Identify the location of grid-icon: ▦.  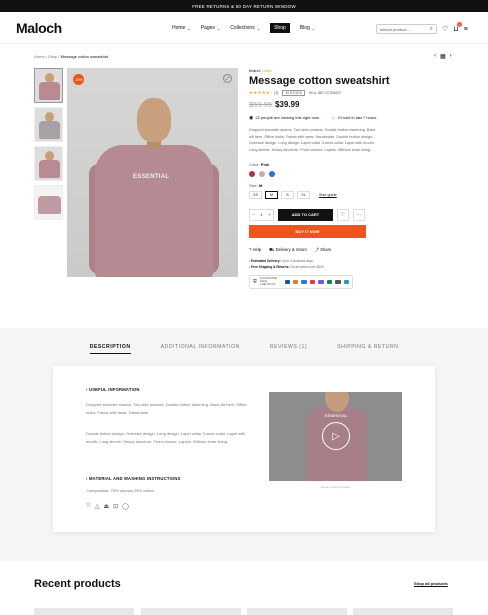
(443, 56).